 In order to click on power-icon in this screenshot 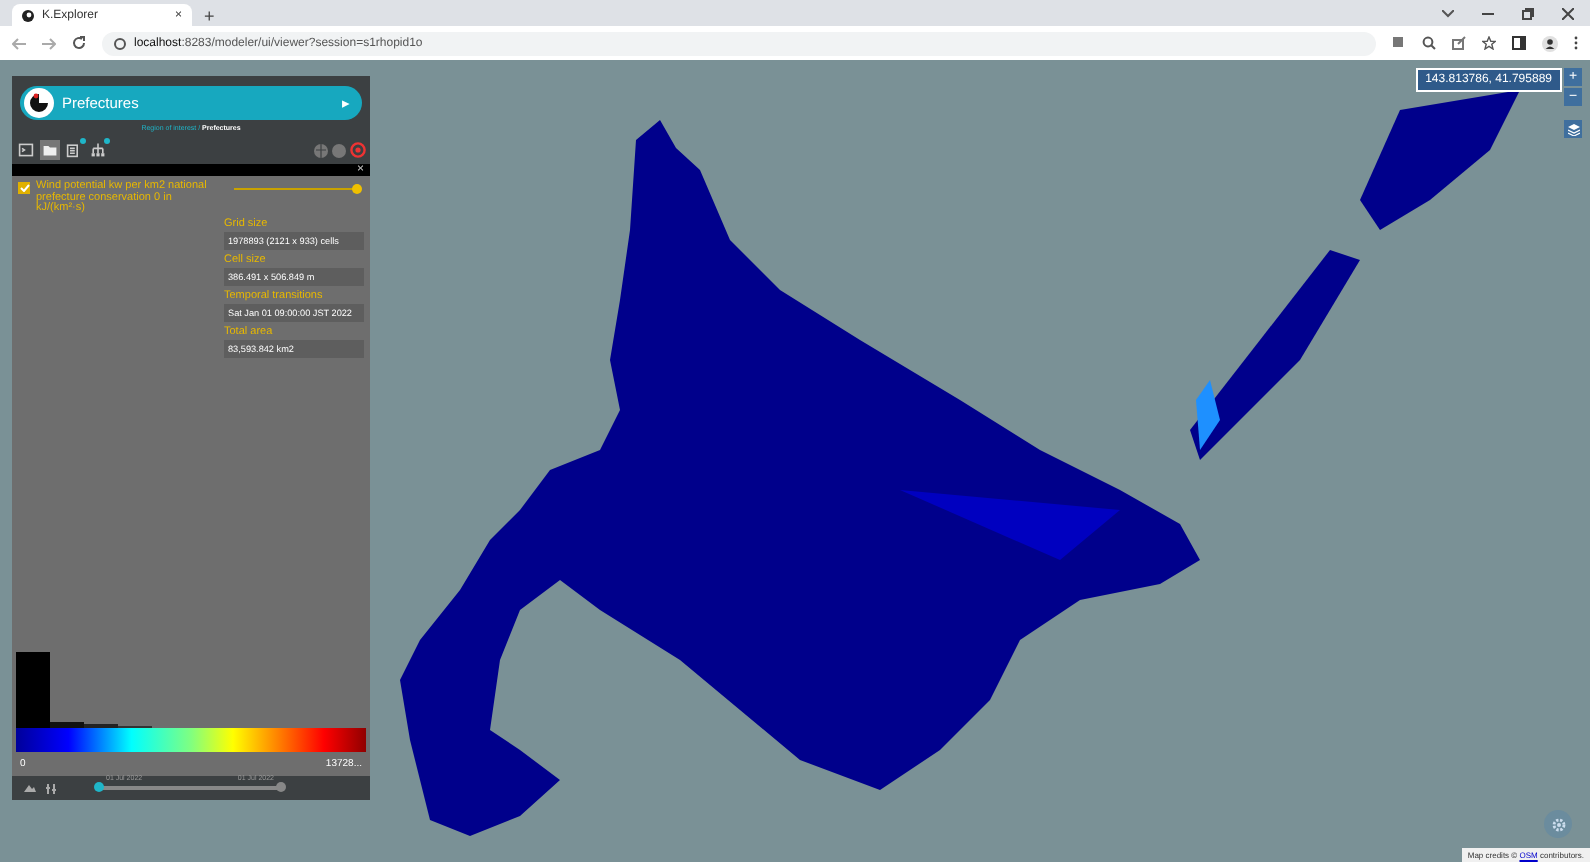, I will do `click(358, 150)`.